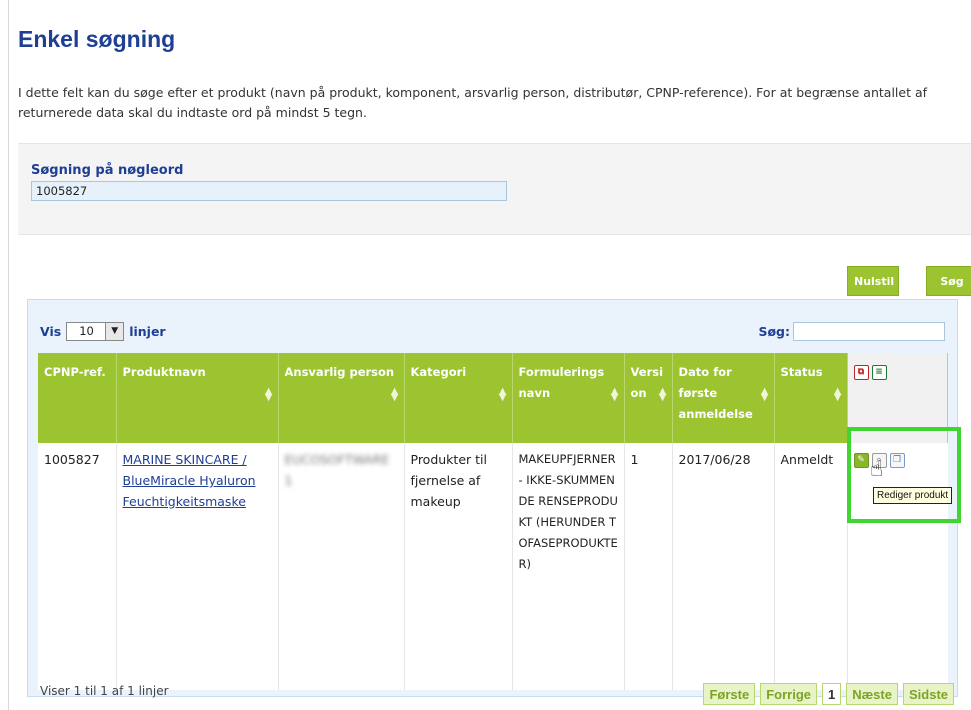 This screenshot has width=971, height=710. I want to click on page-length-select: 10 ▼, so click(95, 331).